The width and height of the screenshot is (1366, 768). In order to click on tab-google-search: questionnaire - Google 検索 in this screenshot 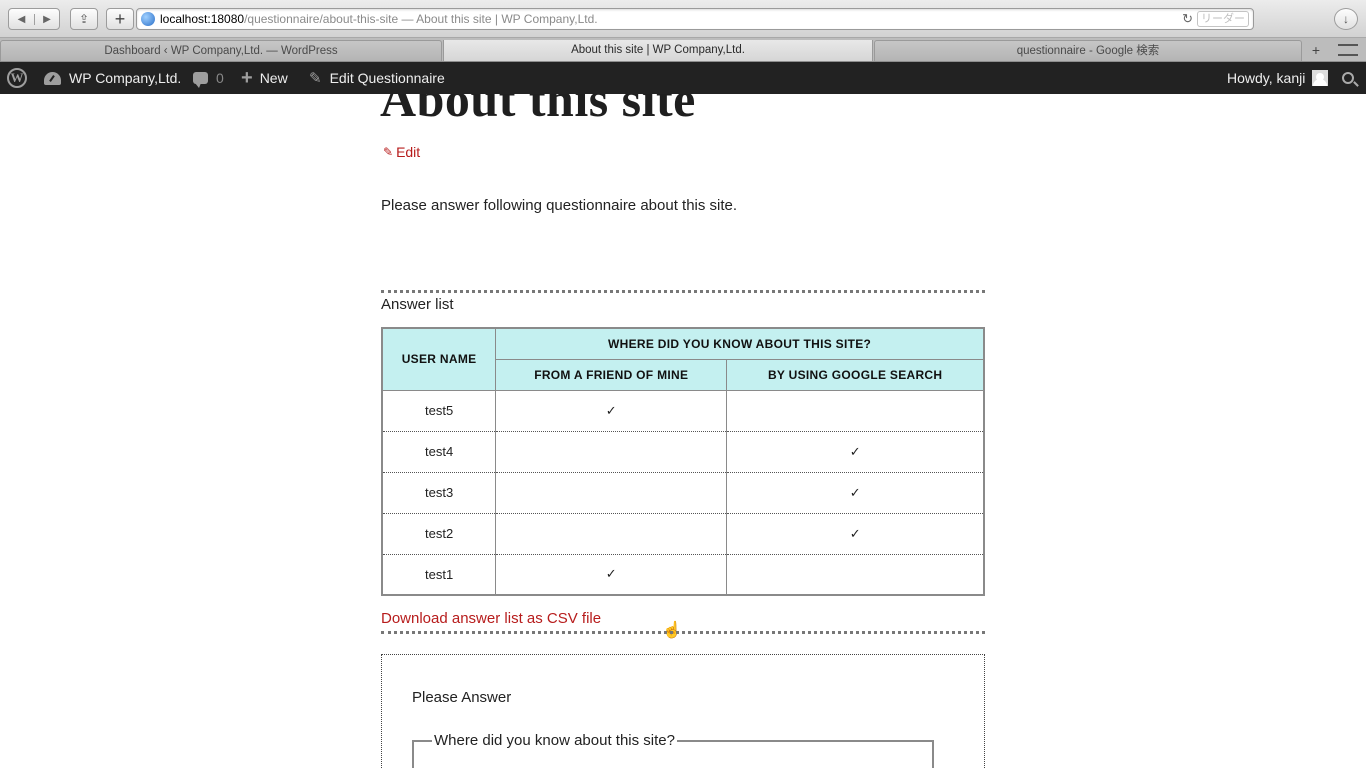, I will do `click(1088, 50)`.